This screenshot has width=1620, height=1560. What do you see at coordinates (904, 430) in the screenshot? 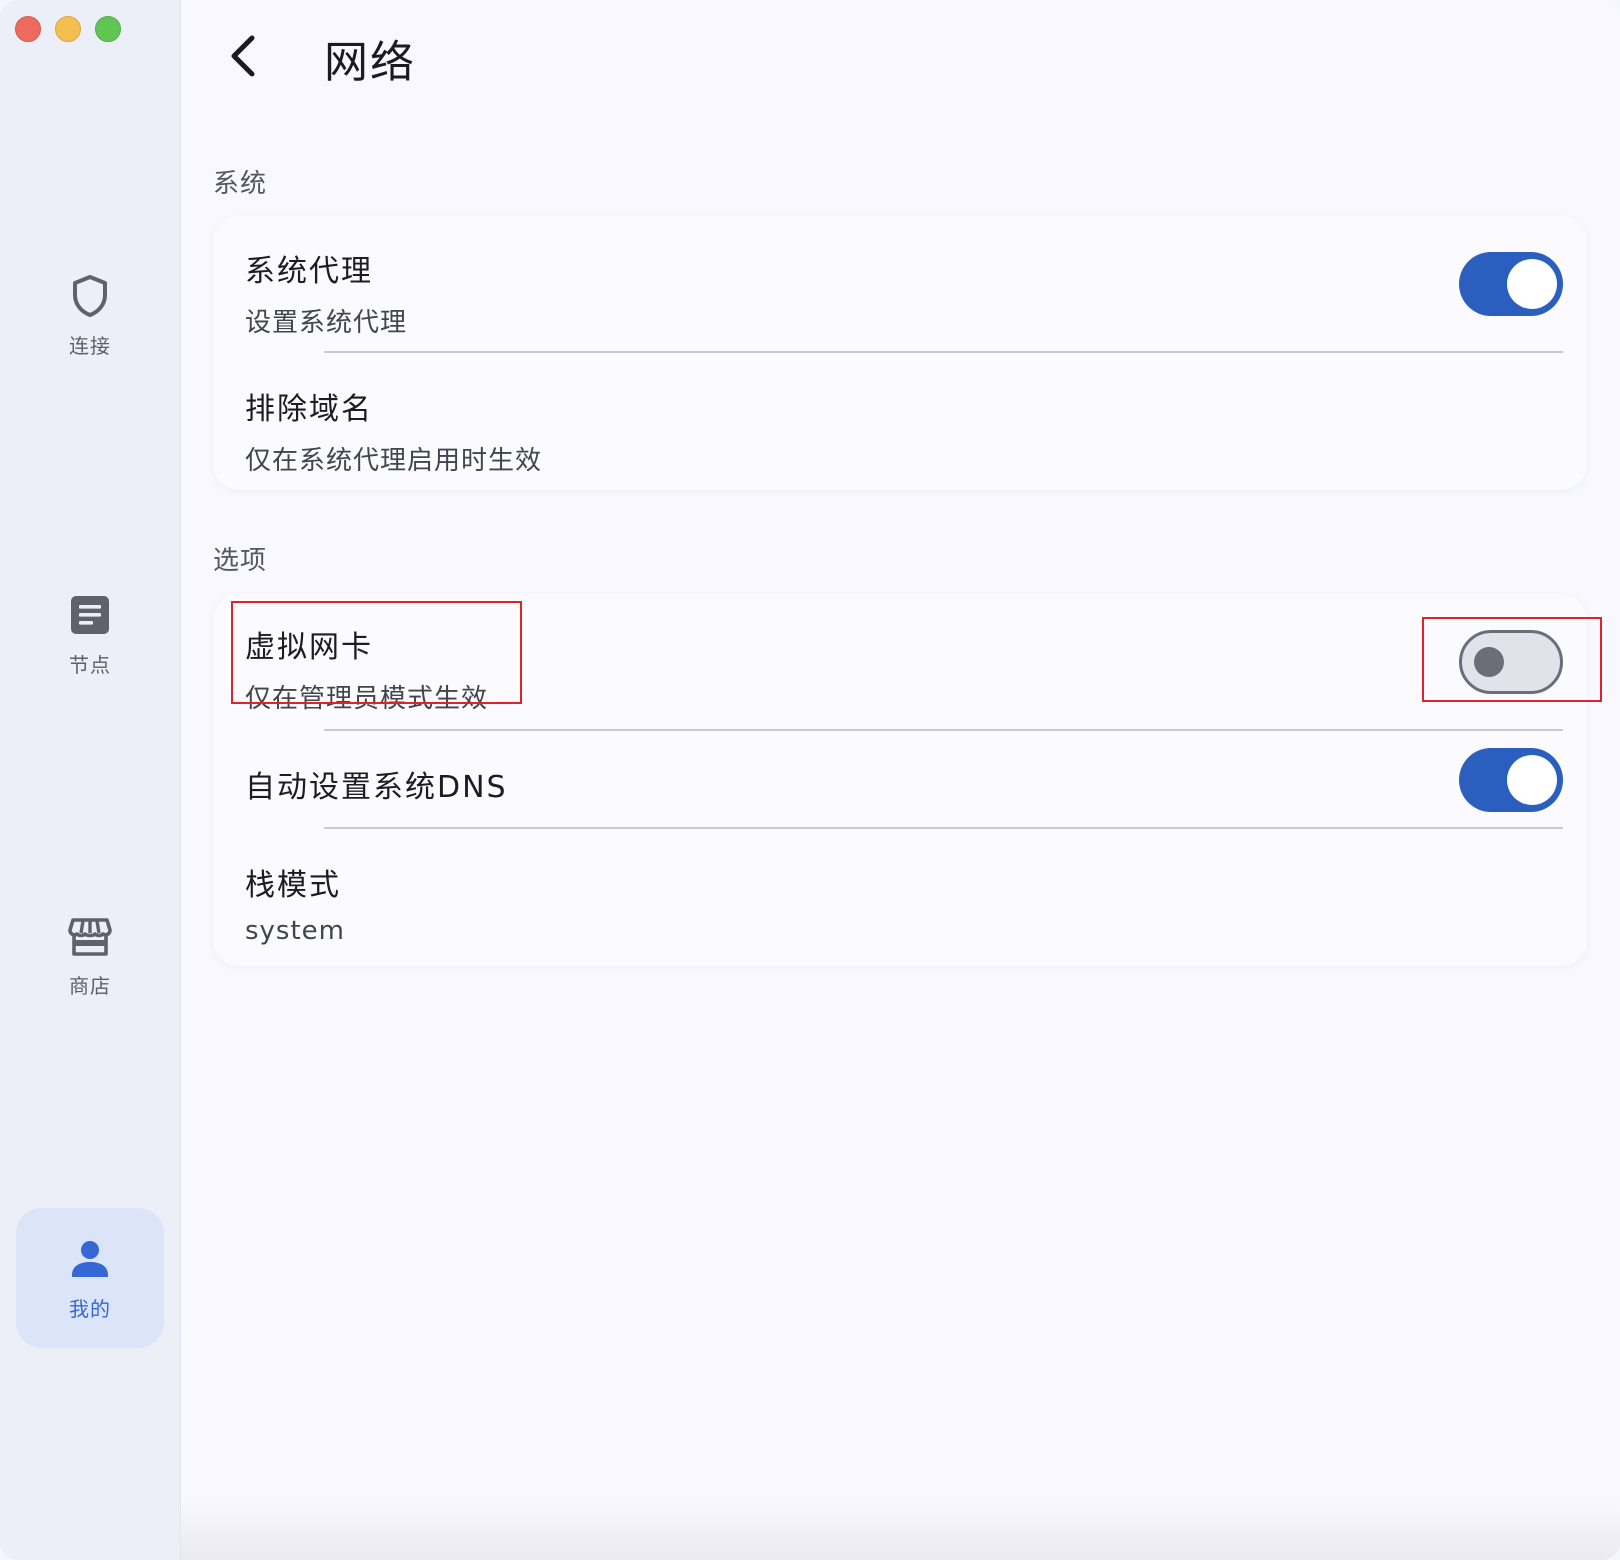
I see `row-exclude-domains: 排除域名 仅在系统代理启用时生效` at bounding box center [904, 430].